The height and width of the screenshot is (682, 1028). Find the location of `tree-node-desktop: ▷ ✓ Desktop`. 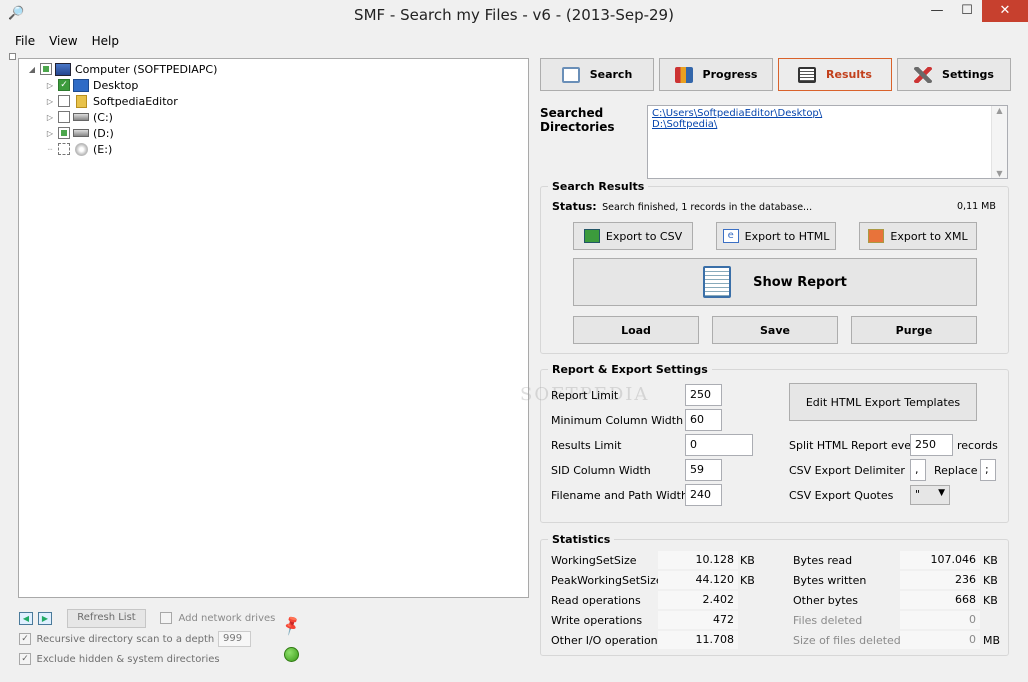

tree-node-desktop: ▷ ✓ Desktop is located at coordinates (91, 85).